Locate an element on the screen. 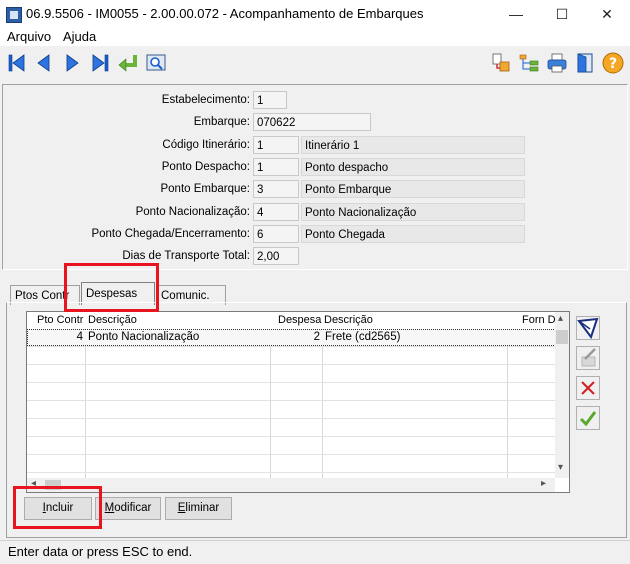 Image resolution: width=630 pixels, height=564 pixels. eliminar-button: Eliminar is located at coordinates (198, 508).